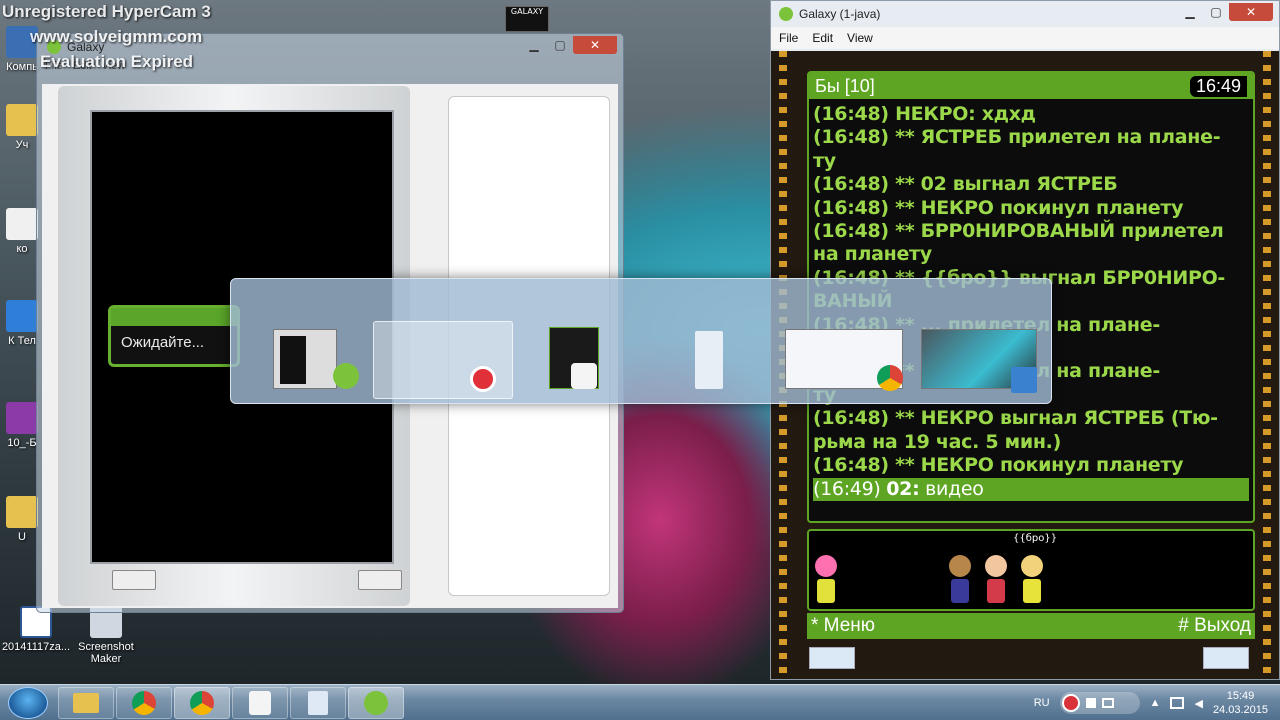  Describe the element at coordinates (174, 317) in the screenshot. I see `loading-dialog-header` at that location.